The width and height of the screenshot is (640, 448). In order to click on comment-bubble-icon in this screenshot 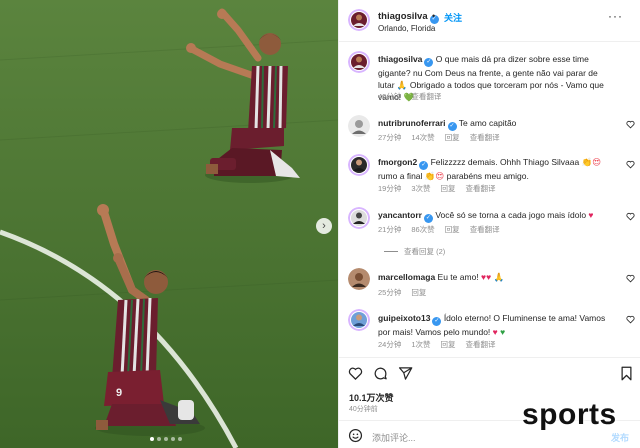, I will do `click(380, 373)`.